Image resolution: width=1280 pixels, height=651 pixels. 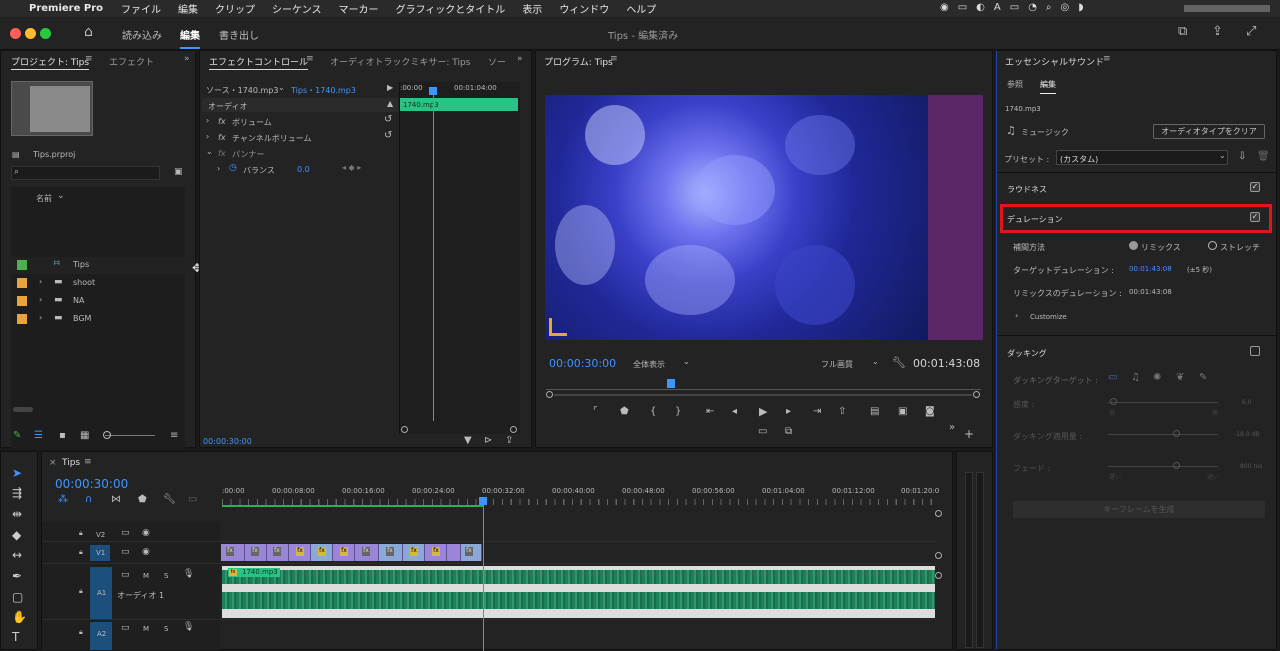 What do you see at coordinates (17, 514) in the screenshot?
I see `ripple-edit-tool-icon: ⇹` at bounding box center [17, 514].